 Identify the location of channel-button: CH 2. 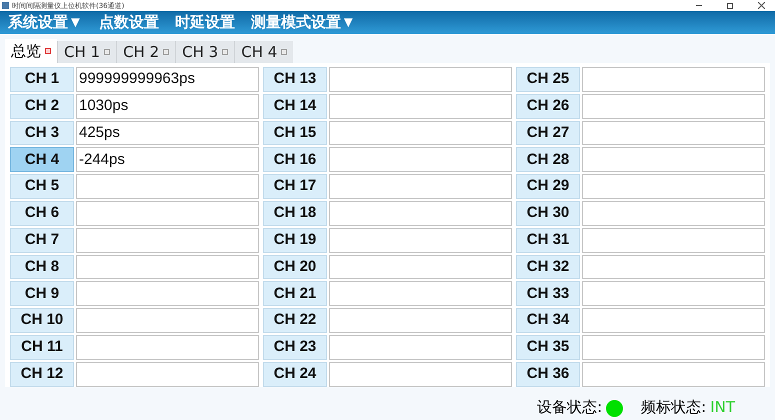
(42, 106).